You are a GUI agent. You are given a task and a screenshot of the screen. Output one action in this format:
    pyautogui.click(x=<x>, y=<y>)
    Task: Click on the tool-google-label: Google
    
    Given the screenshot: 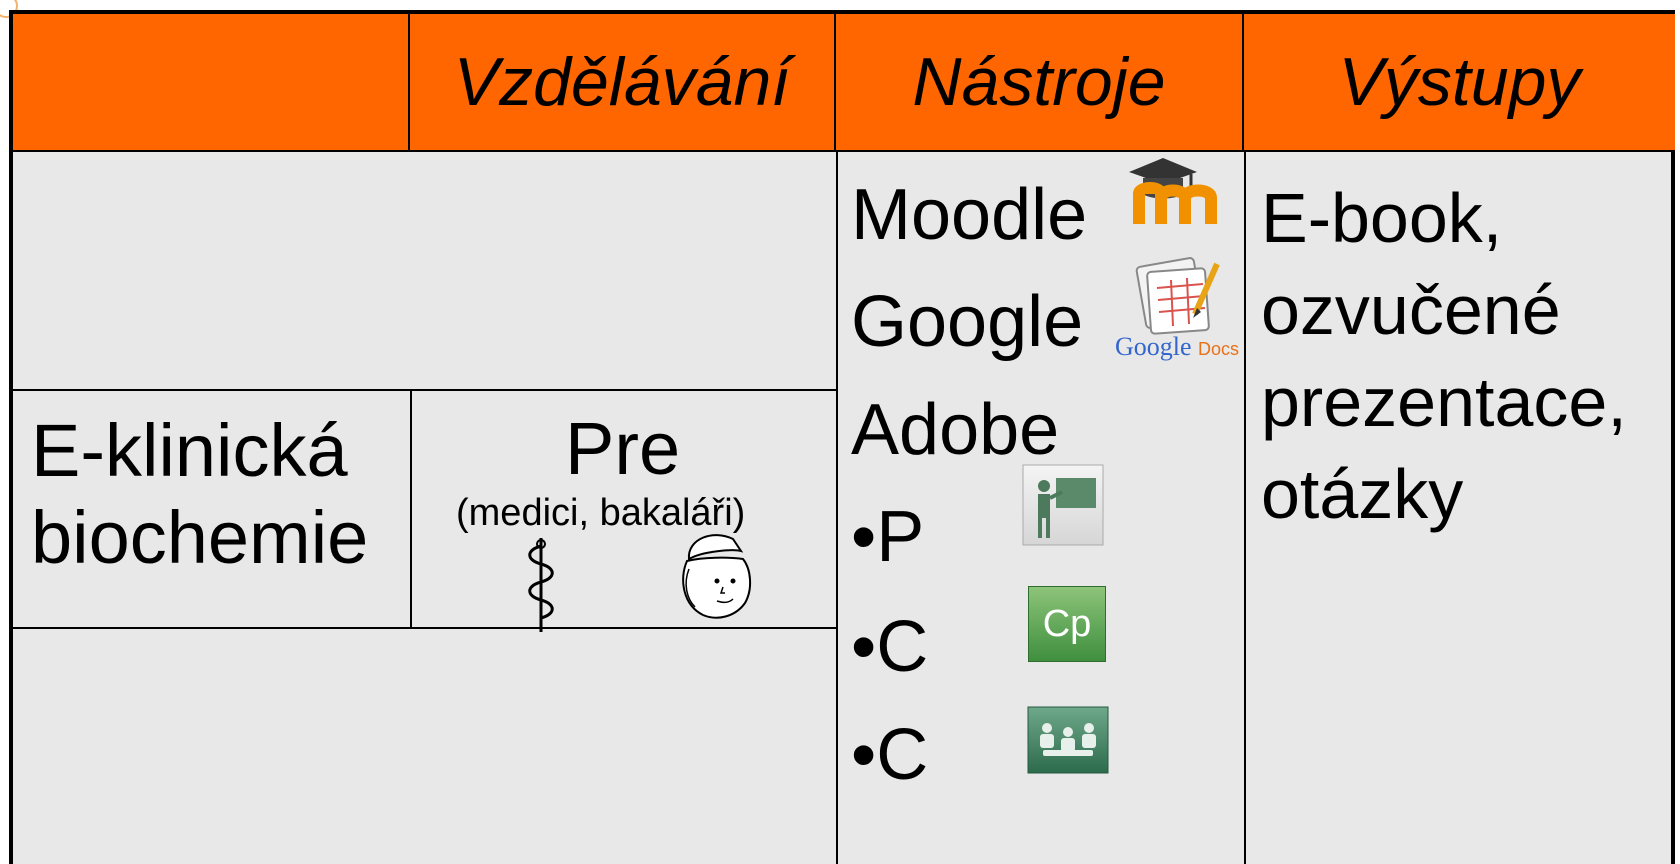 What is the action you would take?
    pyautogui.click(x=967, y=322)
    